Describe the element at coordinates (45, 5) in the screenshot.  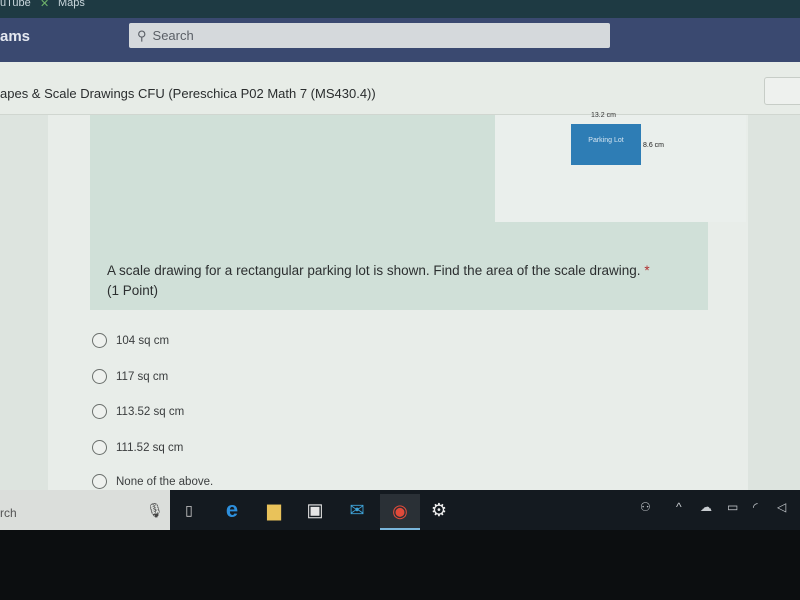
I see `maps-icon: ✕` at that location.